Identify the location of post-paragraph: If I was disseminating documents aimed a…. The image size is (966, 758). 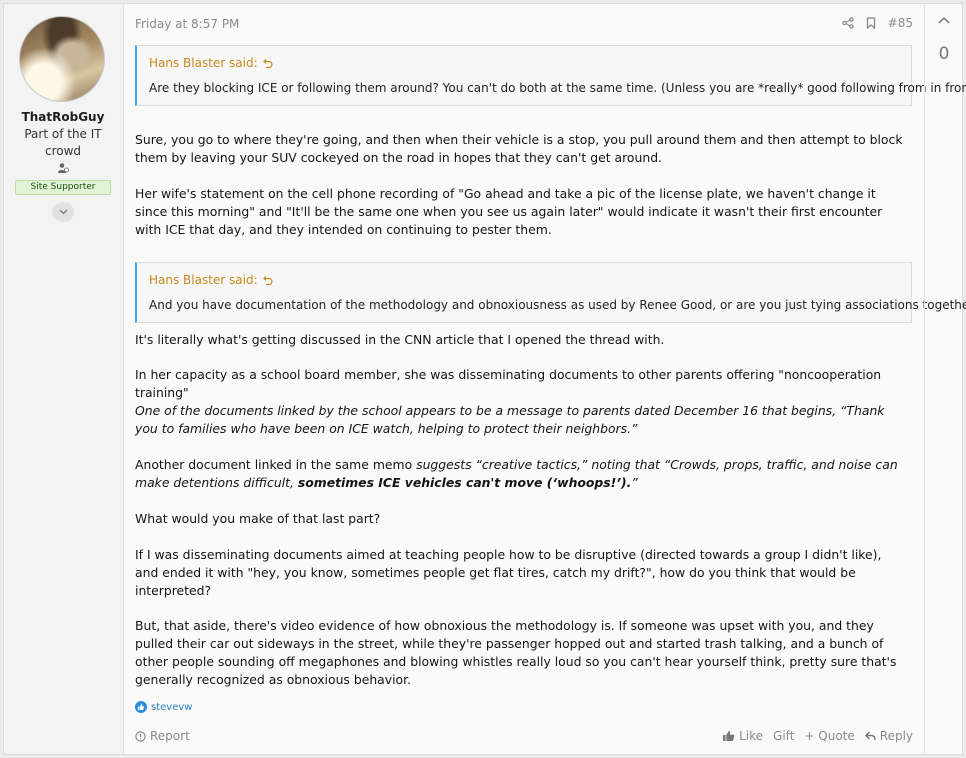
(508, 572).